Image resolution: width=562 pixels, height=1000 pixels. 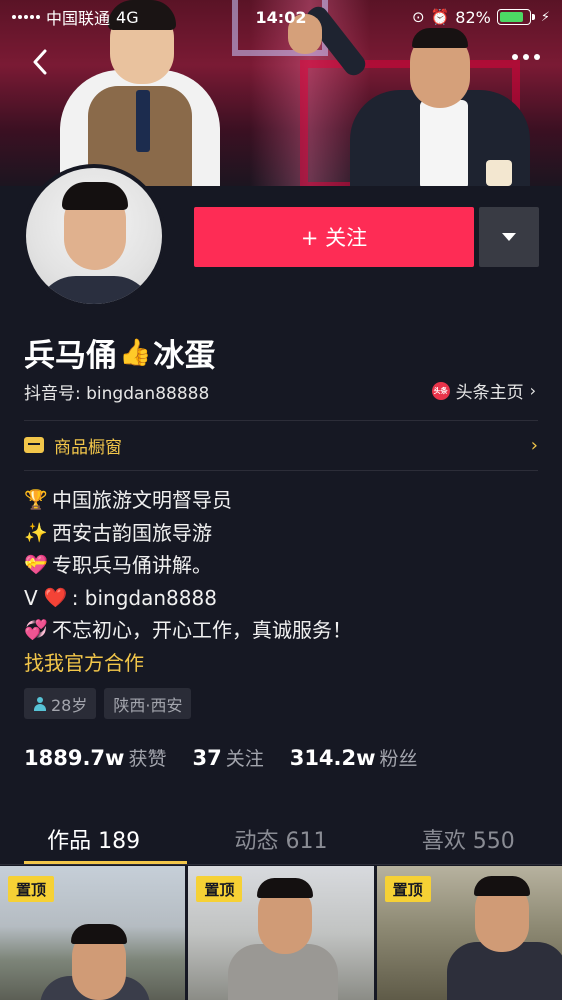 What do you see at coordinates (26, 17) in the screenshot?
I see `signal-icon` at bounding box center [26, 17].